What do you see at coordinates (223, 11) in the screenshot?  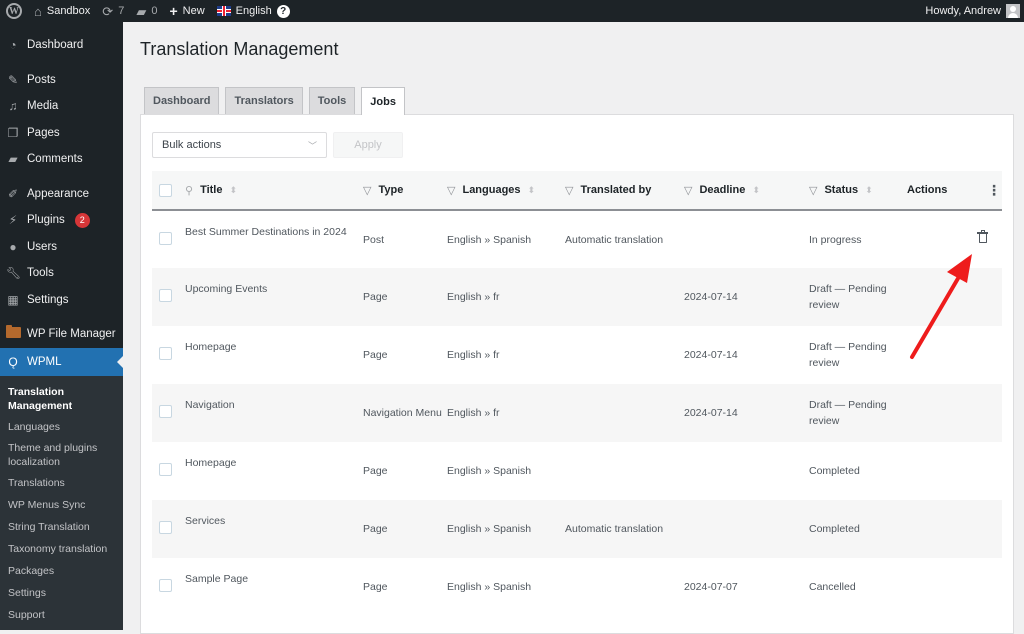 I see `uk-flag-icon` at bounding box center [223, 11].